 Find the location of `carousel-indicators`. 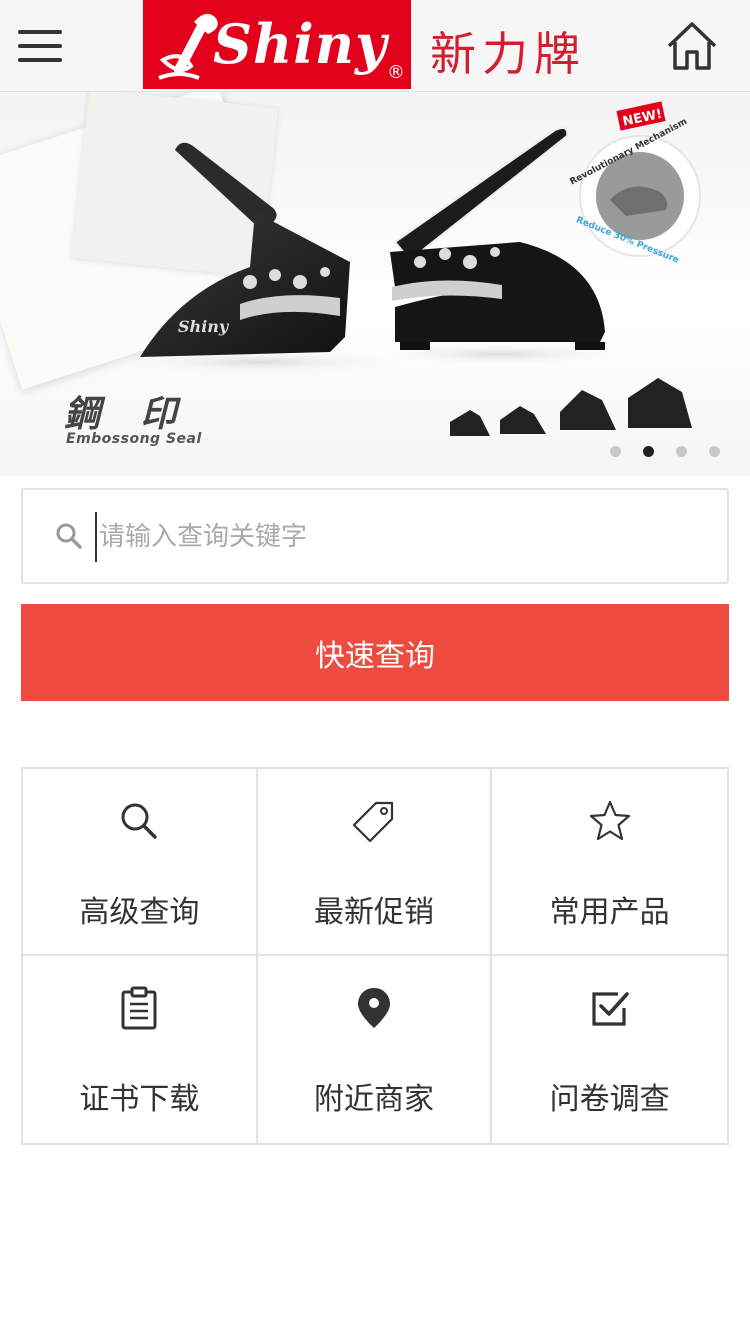

carousel-indicators is located at coordinates (665, 451).